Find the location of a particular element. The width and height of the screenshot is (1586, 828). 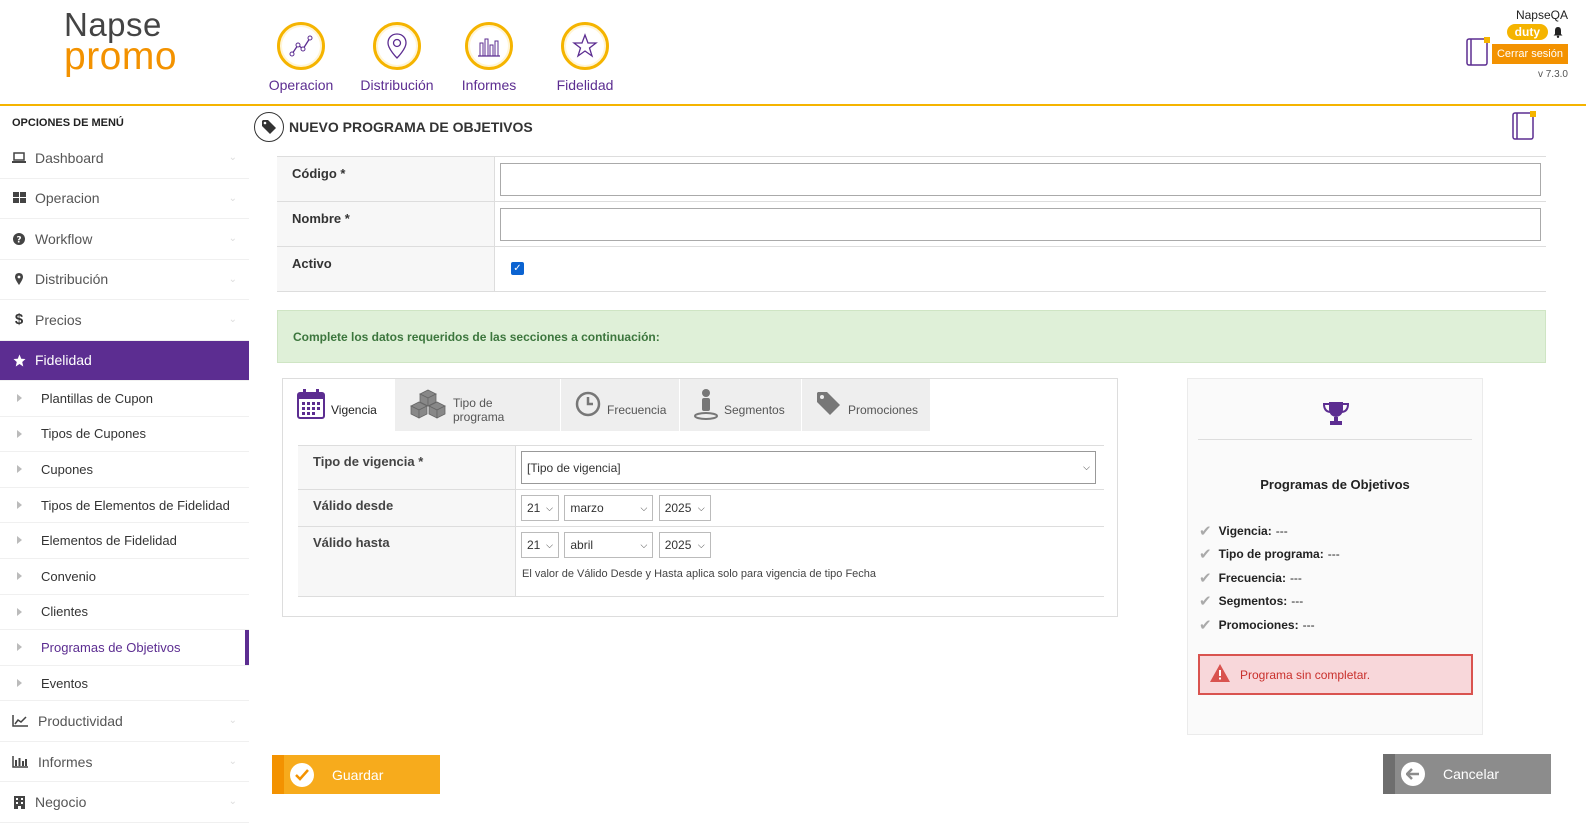

codigo-input is located at coordinates (1020, 179).